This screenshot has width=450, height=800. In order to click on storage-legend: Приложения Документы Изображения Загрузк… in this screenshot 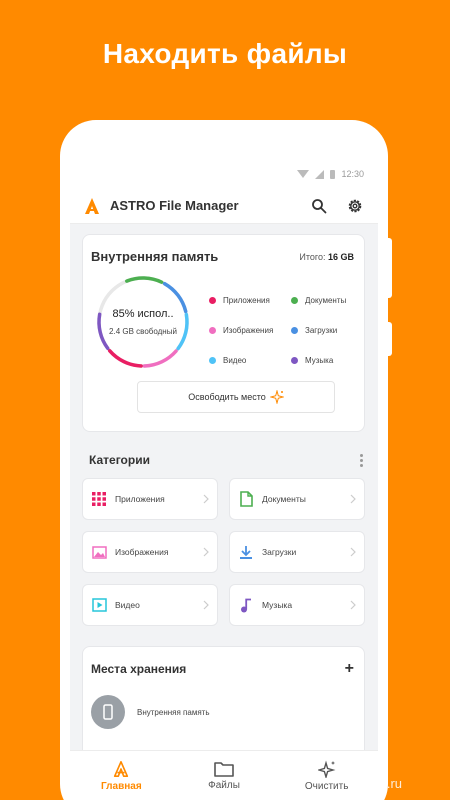, I will do `click(285, 330)`.